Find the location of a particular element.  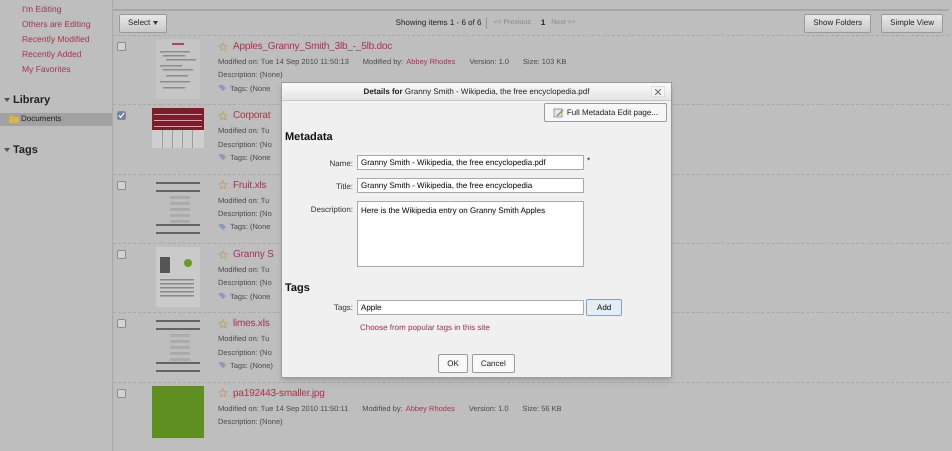

sidebar-link: Recently Added is located at coordinates (67, 54).